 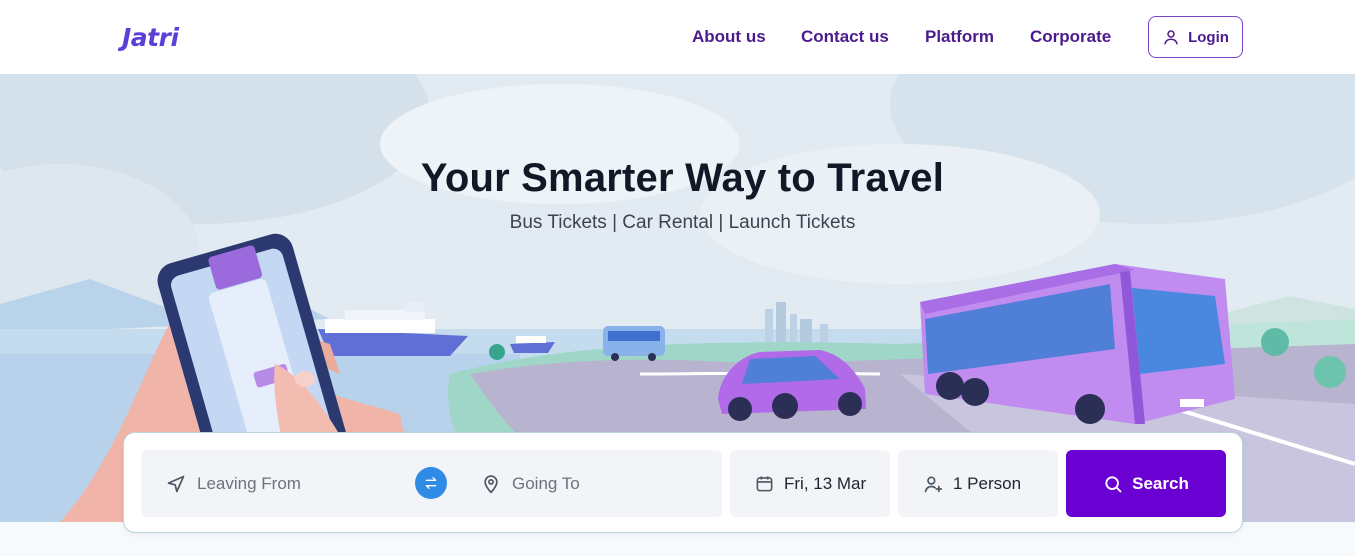 What do you see at coordinates (601, 483) in the screenshot?
I see `going-to-input: Going To` at bounding box center [601, 483].